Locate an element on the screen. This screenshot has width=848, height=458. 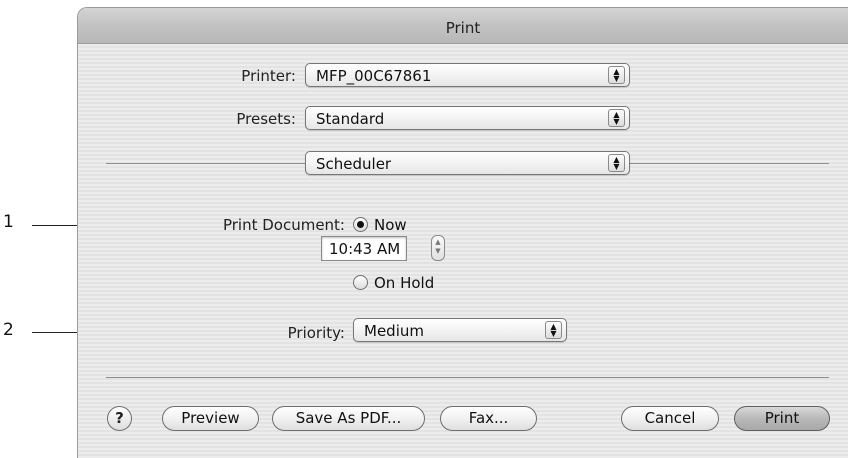
radio-on-hold is located at coordinates (360, 282).